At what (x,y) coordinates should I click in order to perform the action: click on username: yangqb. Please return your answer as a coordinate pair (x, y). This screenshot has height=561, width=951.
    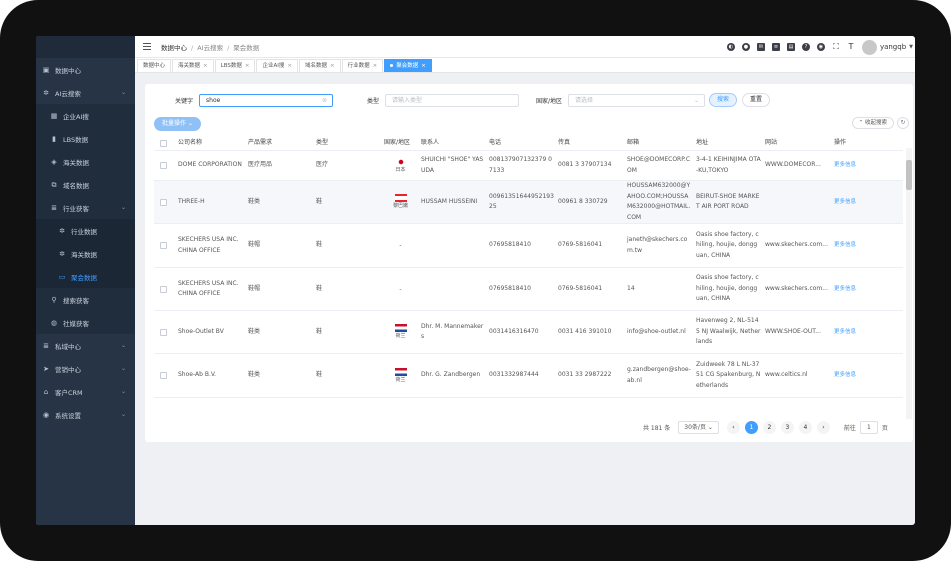
    Looking at the image, I should click on (893, 47).